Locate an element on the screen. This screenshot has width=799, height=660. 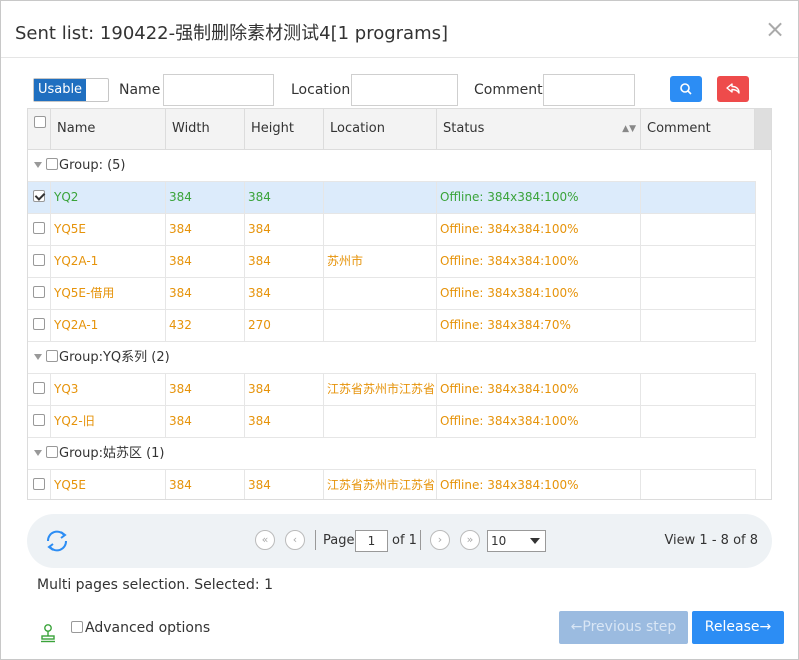
header-width: Width is located at coordinates (205, 129).